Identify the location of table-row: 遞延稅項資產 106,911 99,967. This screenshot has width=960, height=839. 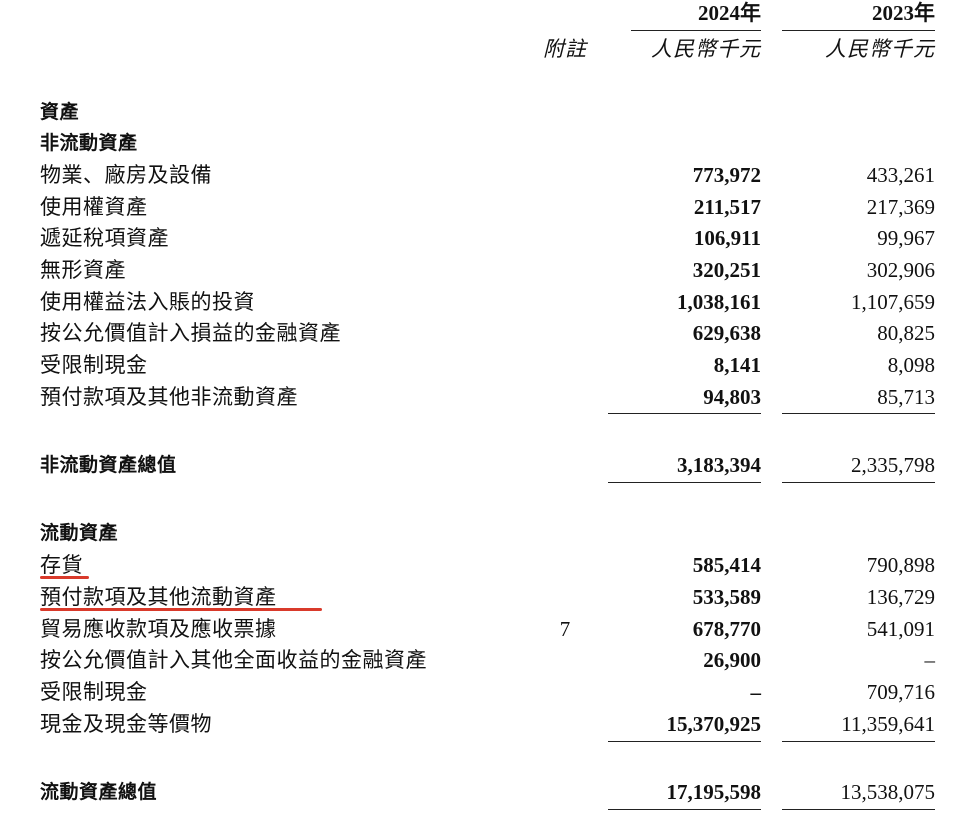
(480, 238).